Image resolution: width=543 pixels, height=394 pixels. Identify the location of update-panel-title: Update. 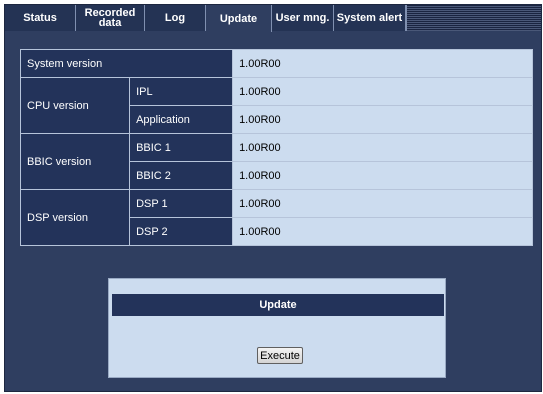
(278, 305).